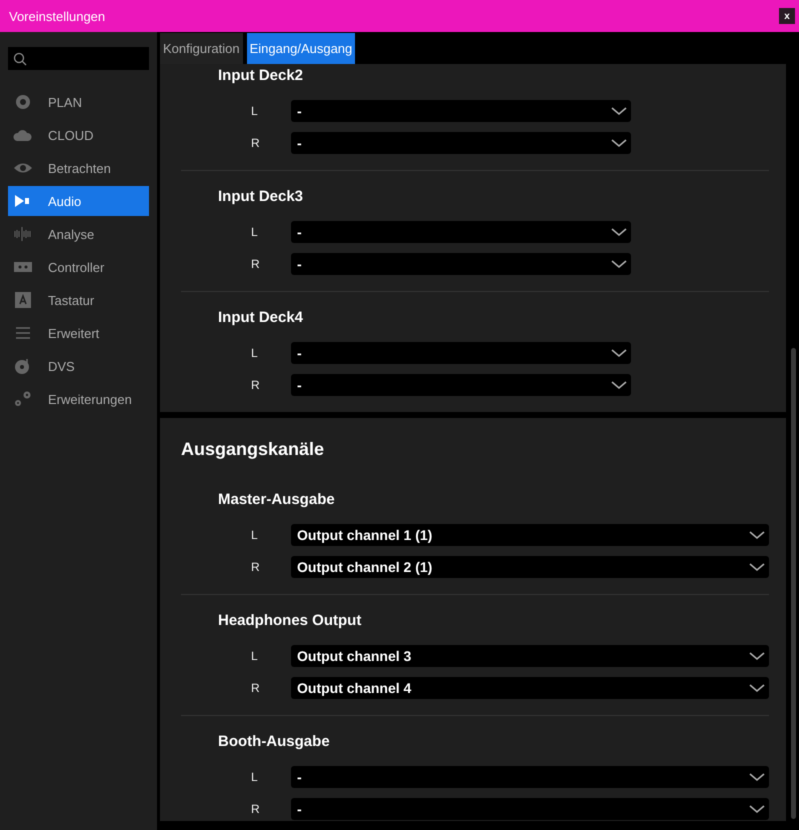 The height and width of the screenshot is (830, 799). I want to click on gears-icon, so click(23, 399).